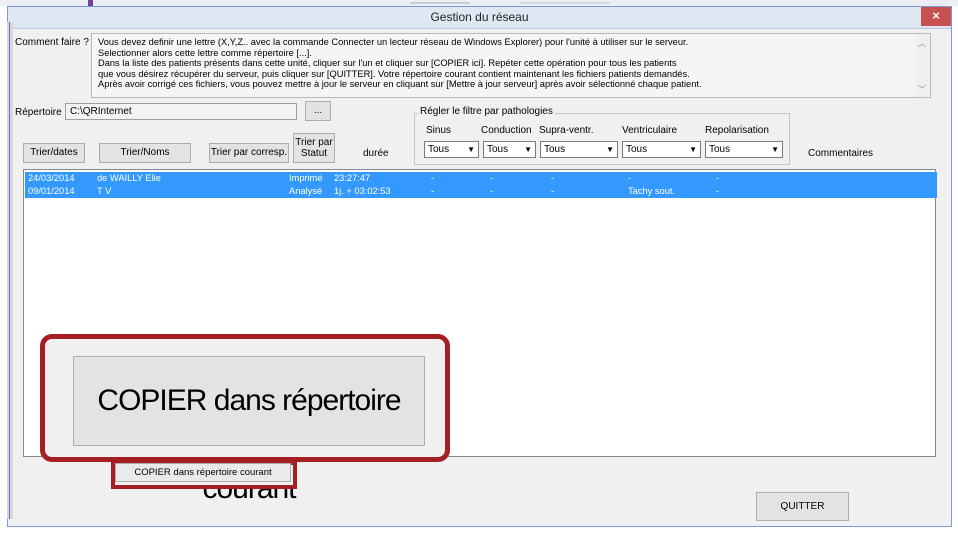  What do you see at coordinates (936, 16) in the screenshot?
I see `close-button: ×` at bounding box center [936, 16].